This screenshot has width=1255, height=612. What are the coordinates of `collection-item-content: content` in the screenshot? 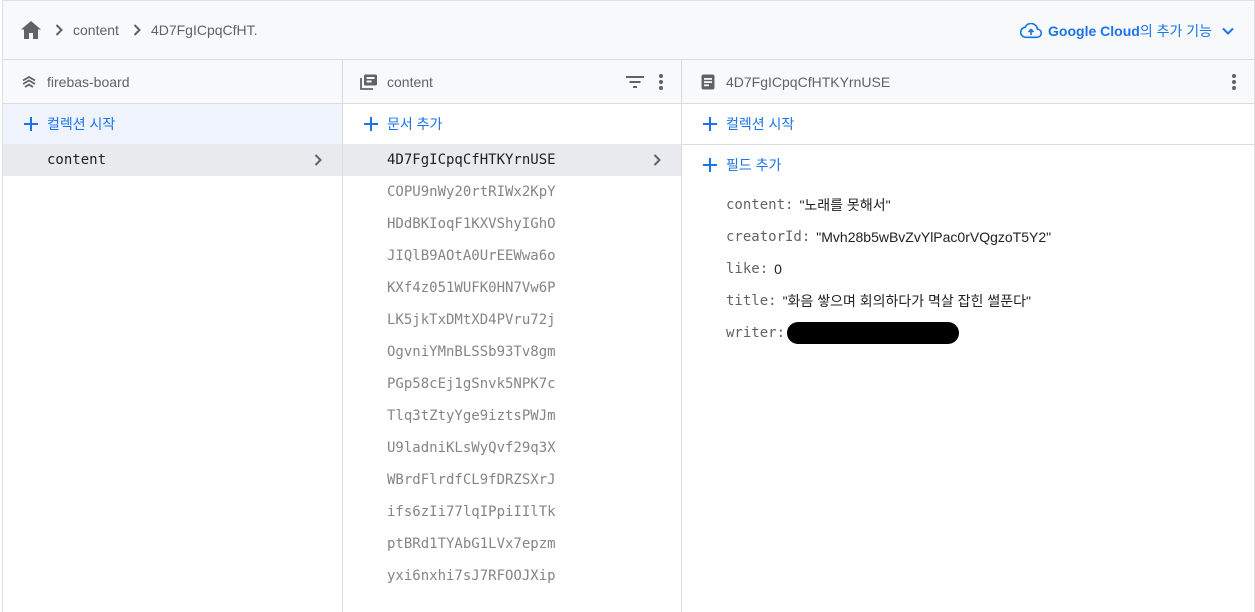 It's located at (172, 160).